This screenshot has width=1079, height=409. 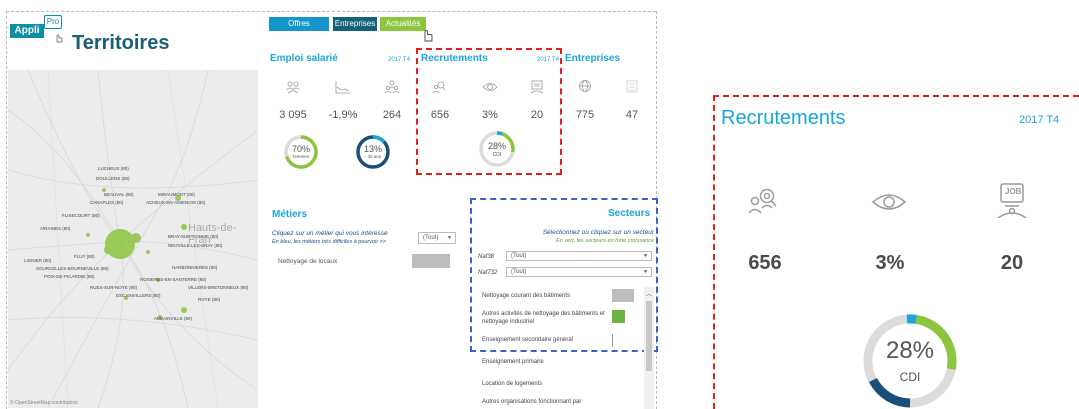 I want to click on tab-actualites: Actualités, so click(x=403, y=24).